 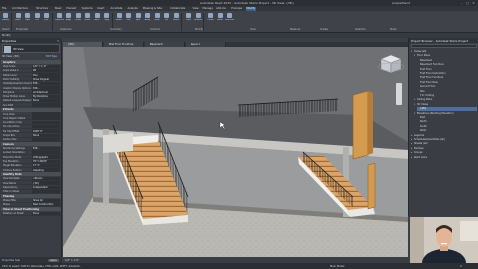 I want to click on ribbon-button-pin: Pin, so click(x=166, y=19).